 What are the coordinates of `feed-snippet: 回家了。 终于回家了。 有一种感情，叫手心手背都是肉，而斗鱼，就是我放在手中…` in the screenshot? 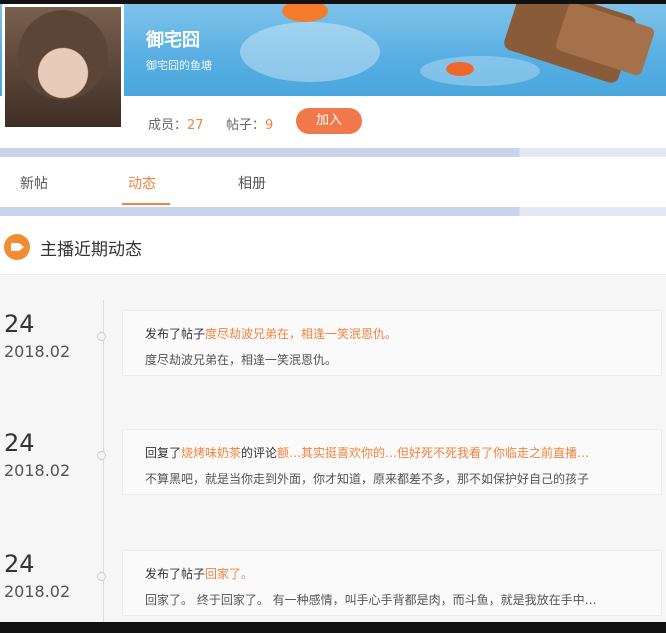 It's located at (371, 600).